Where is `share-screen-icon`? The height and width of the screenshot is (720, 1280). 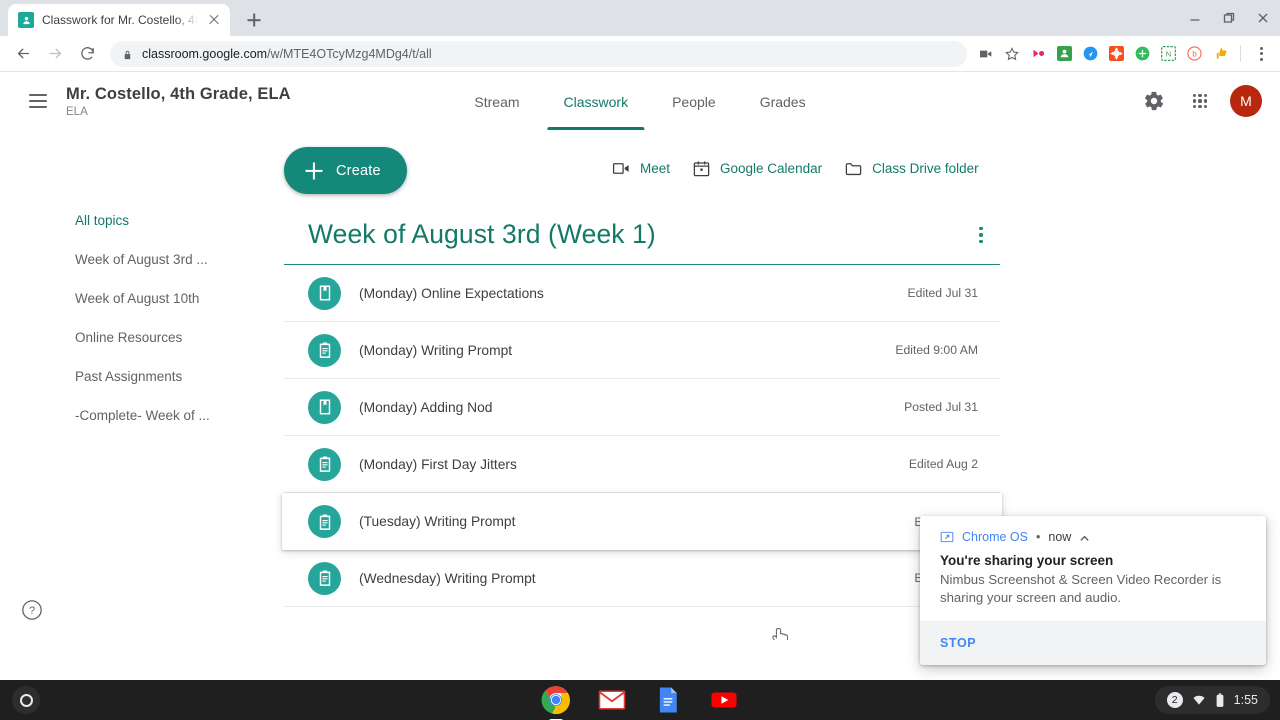
share-screen-icon is located at coordinates (947, 536).